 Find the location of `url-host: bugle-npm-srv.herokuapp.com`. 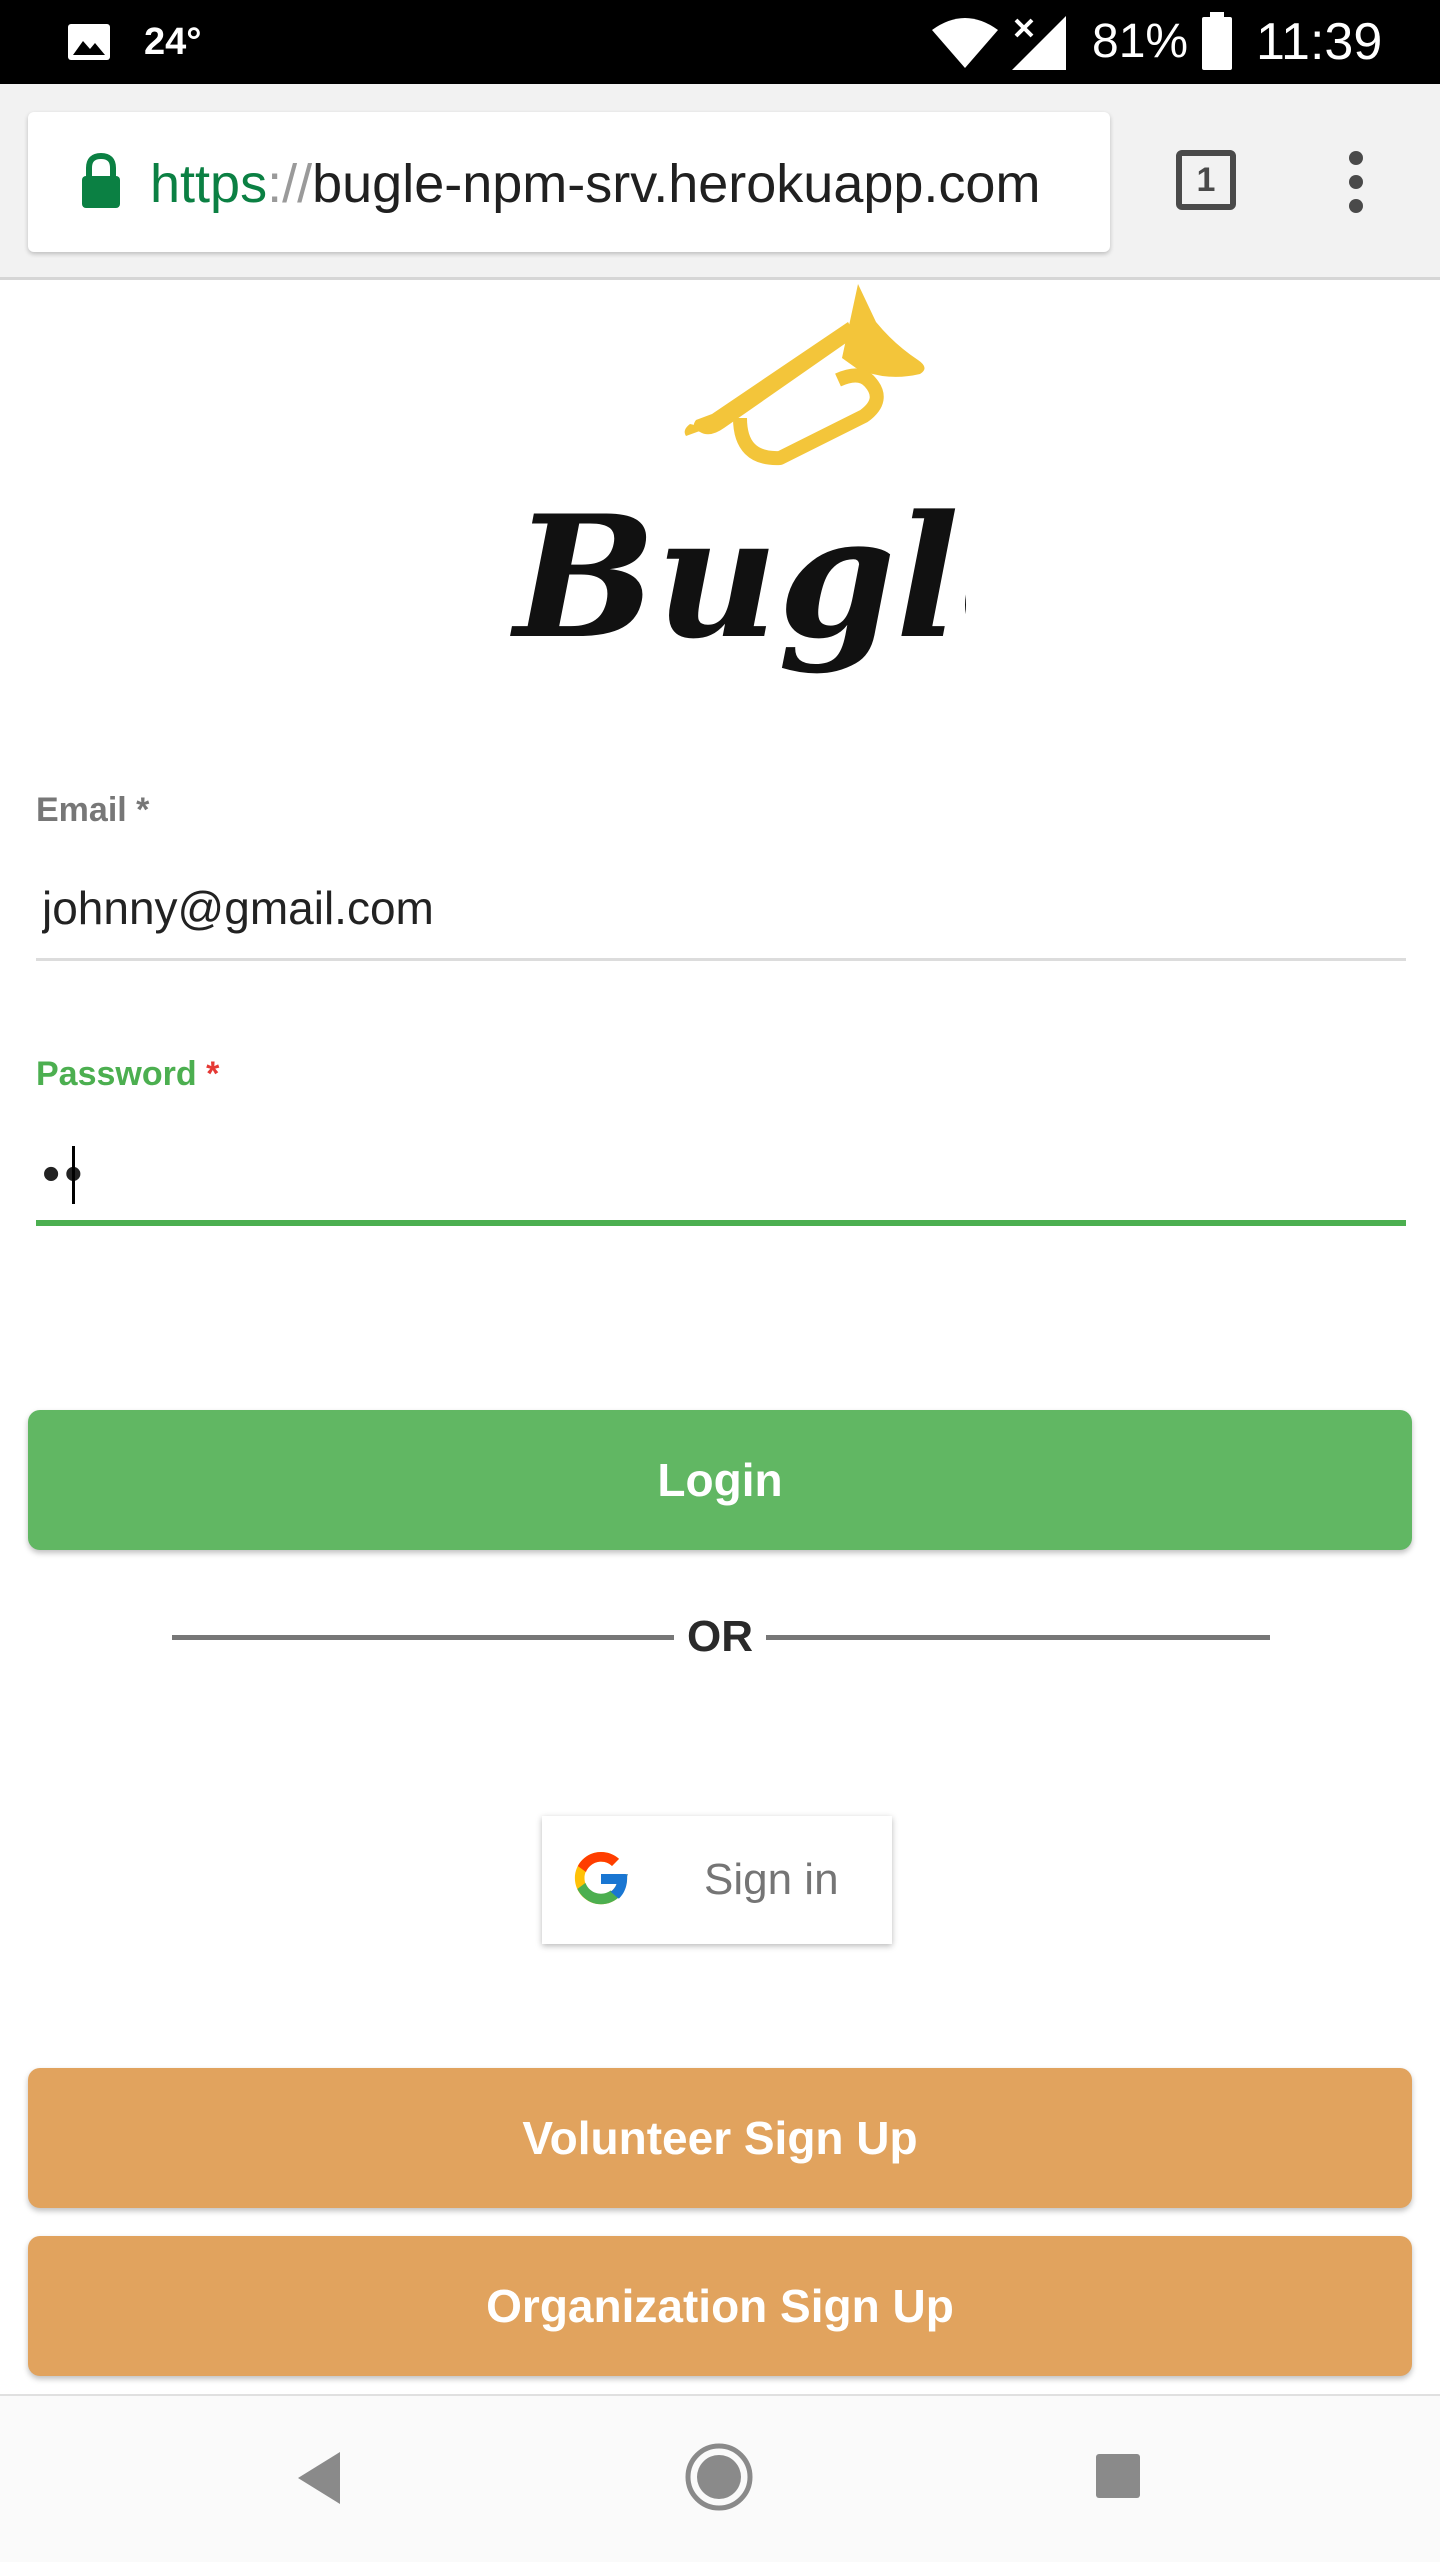

url-host: bugle-npm-srv.herokuapp.com is located at coordinates (676, 184).